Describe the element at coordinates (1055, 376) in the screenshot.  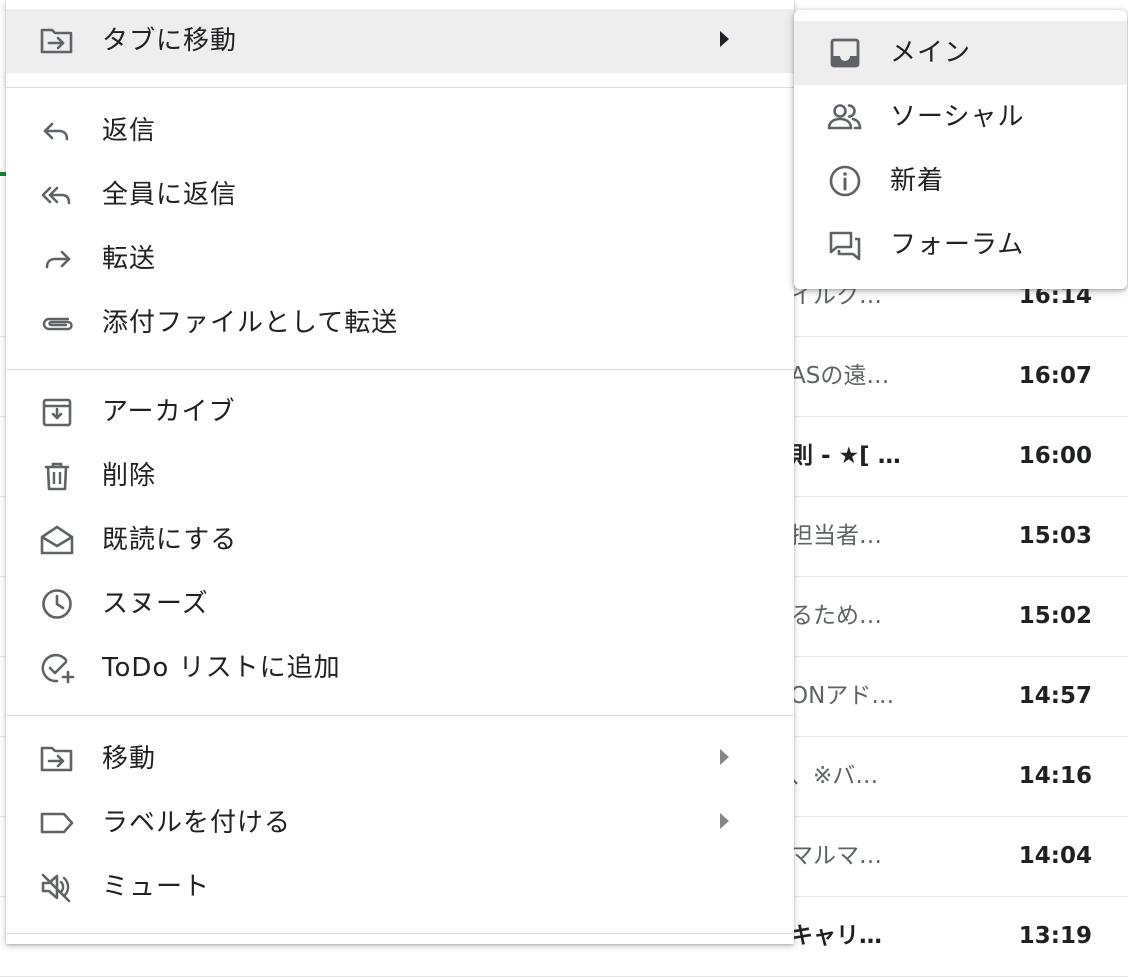
I see `email-time: 16:07` at that location.